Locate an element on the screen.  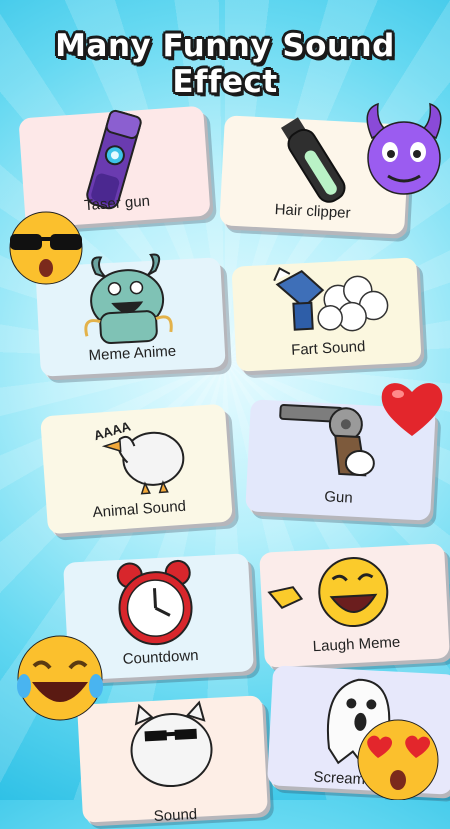
devil-emoji-icon is located at coordinates (404, 148).